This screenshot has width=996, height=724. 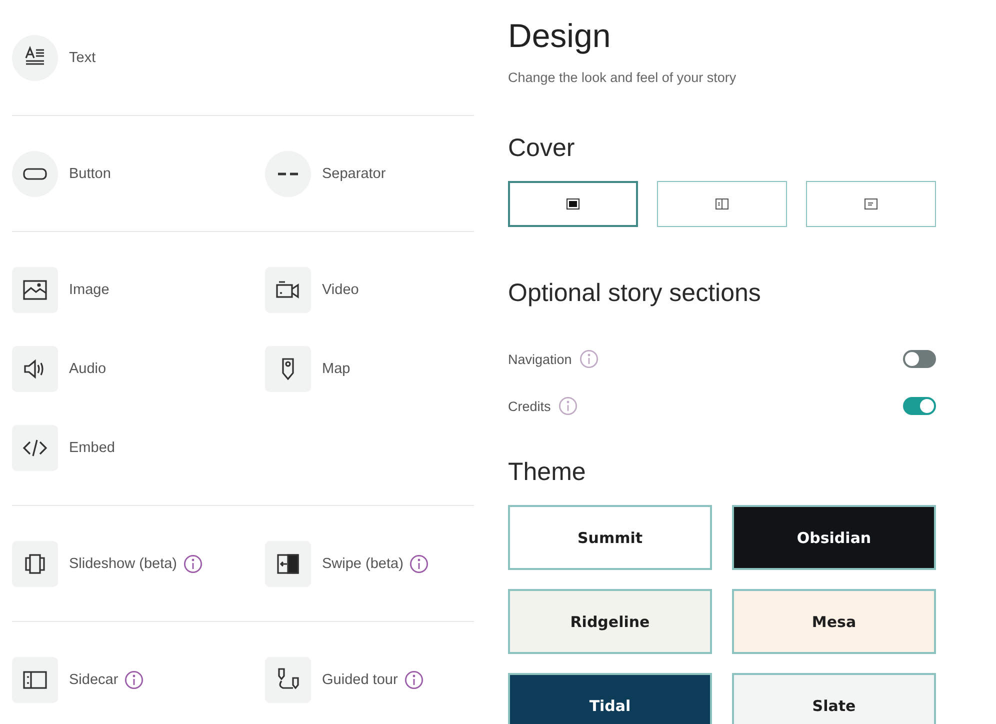 I want to click on video-camera-icon, so click(x=287, y=289).